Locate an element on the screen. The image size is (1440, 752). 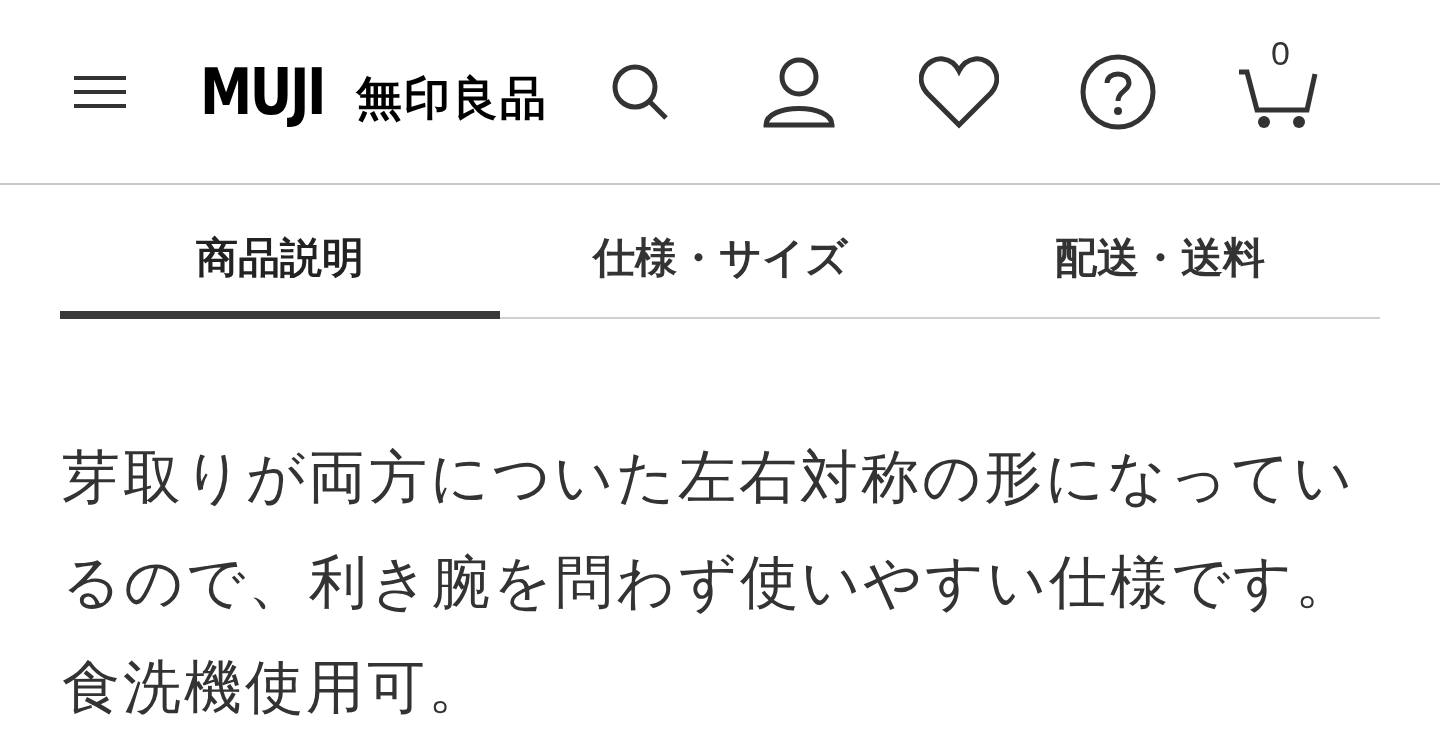
help-icon is located at coordinates (1118, 91).